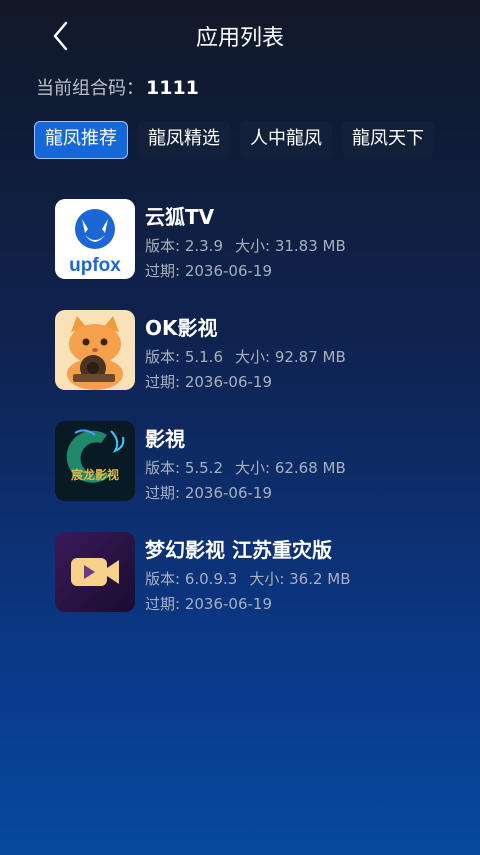 Image resolution: width=480 pixels, height=855 pixels. What do you see at coordinates (95, 572) in the screenshot?
I see `video-camera-icon` at bounding box center [95, 572].